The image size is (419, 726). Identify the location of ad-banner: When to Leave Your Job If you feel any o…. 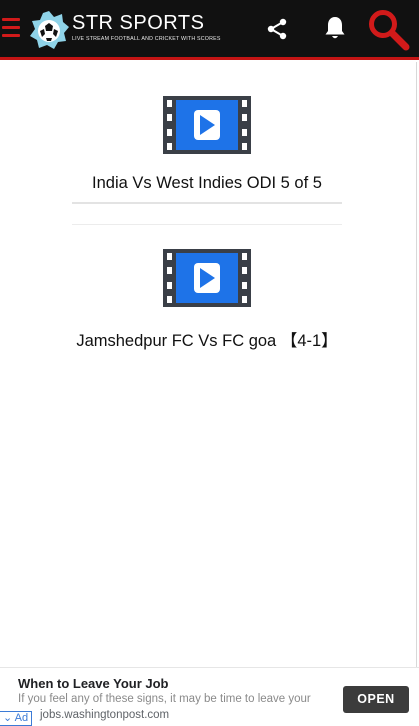
(209, 696).